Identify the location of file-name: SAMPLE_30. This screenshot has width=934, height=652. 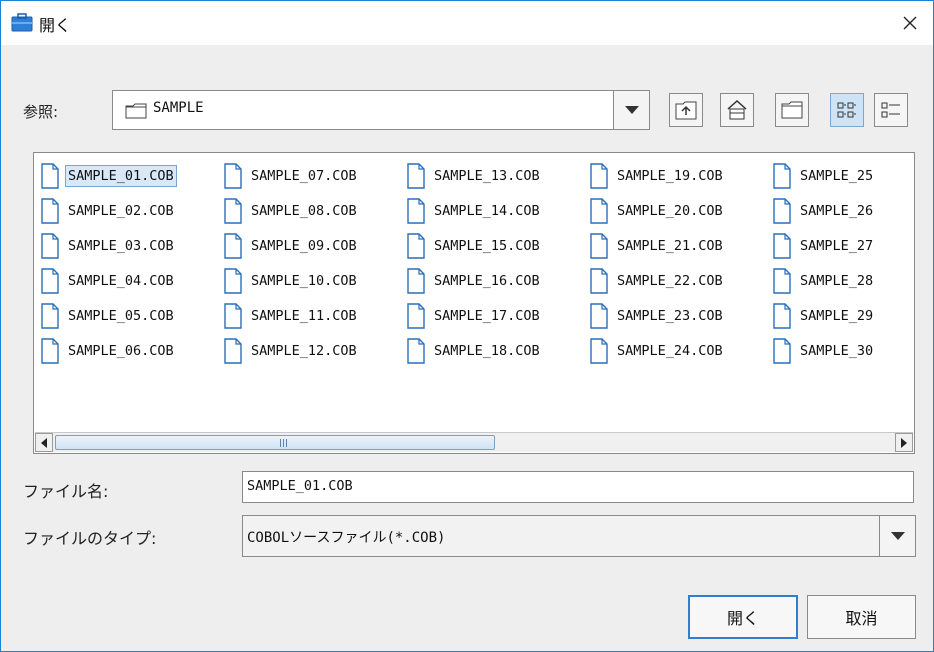
(837, 350).